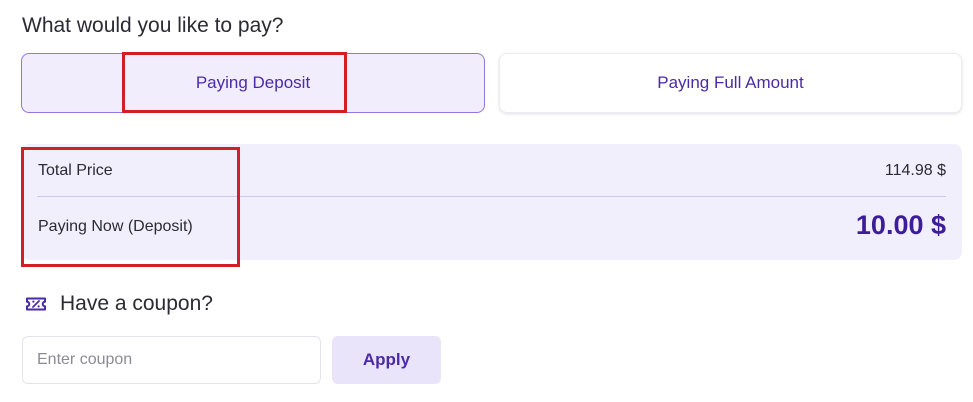  I want to click on coupon-title: Have a coupon?, so click(136, 303).